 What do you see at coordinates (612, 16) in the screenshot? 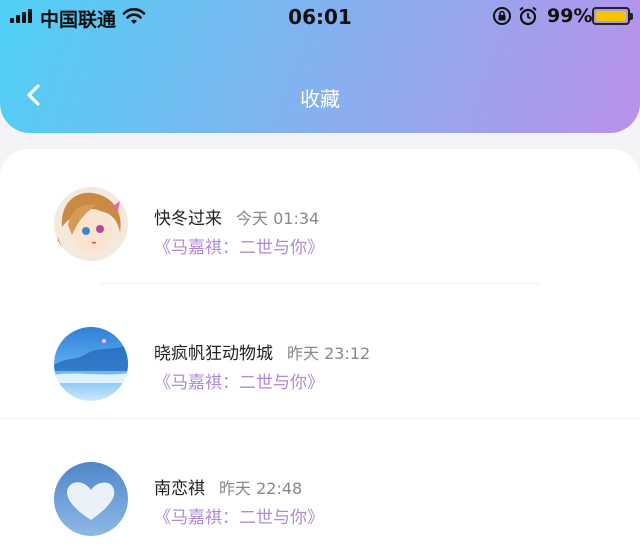
I see `battery-icon` at bounding box center [612, 16].